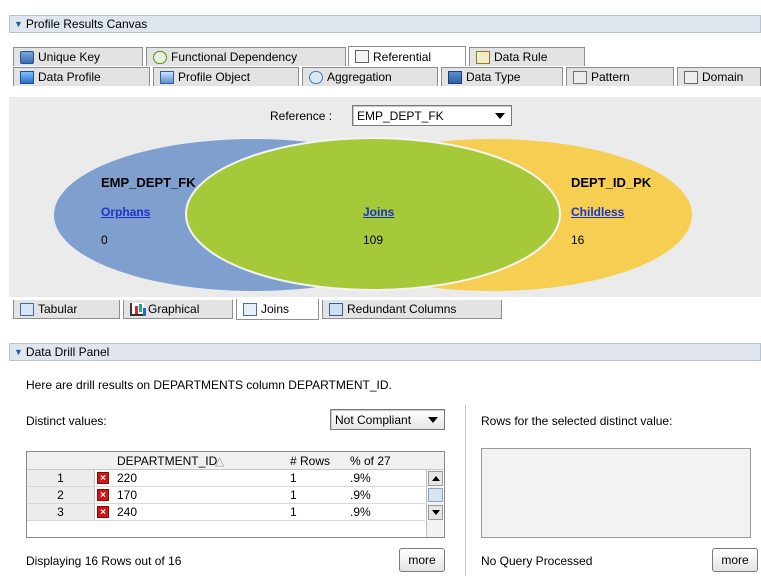 The image size is (761, 576). What do you see at coordinates (167, 461) in the screenshot?
I see `column-header-department-id: DEPARTMENT_ID` at bounding box center [167, 461].